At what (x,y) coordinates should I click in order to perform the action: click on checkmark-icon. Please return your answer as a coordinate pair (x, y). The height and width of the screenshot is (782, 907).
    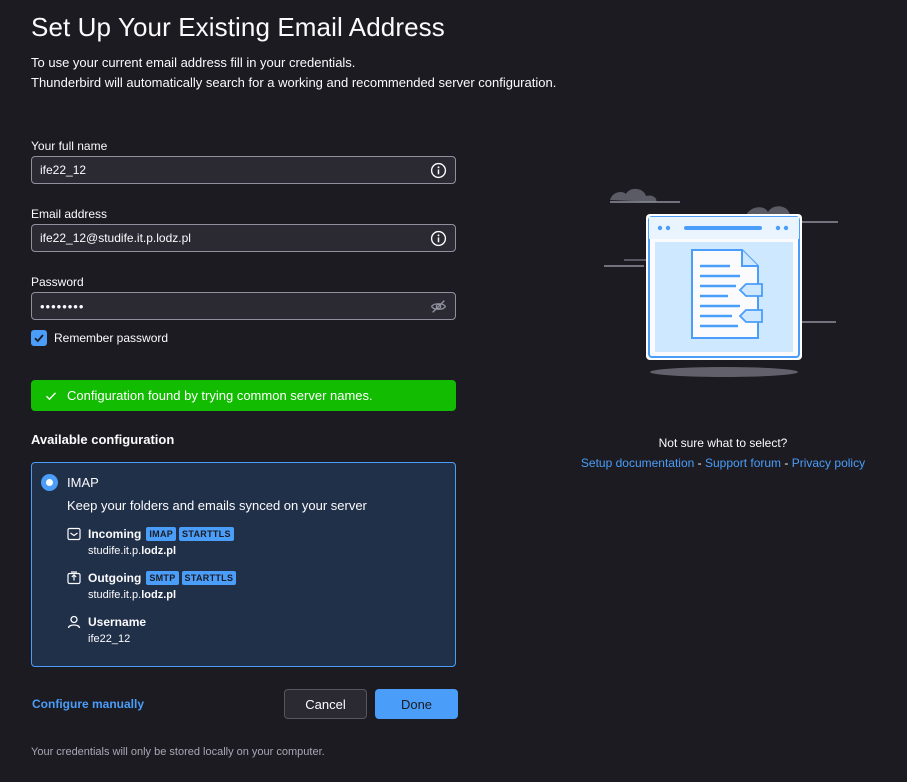
    Looking at the image, I should click on (39, 338).